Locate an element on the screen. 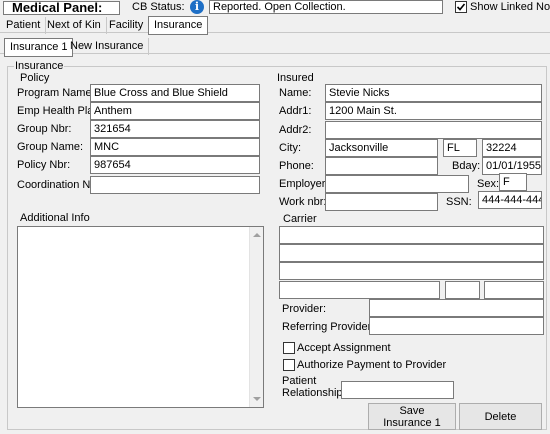  check-icon is located at coordinates (461, 7).